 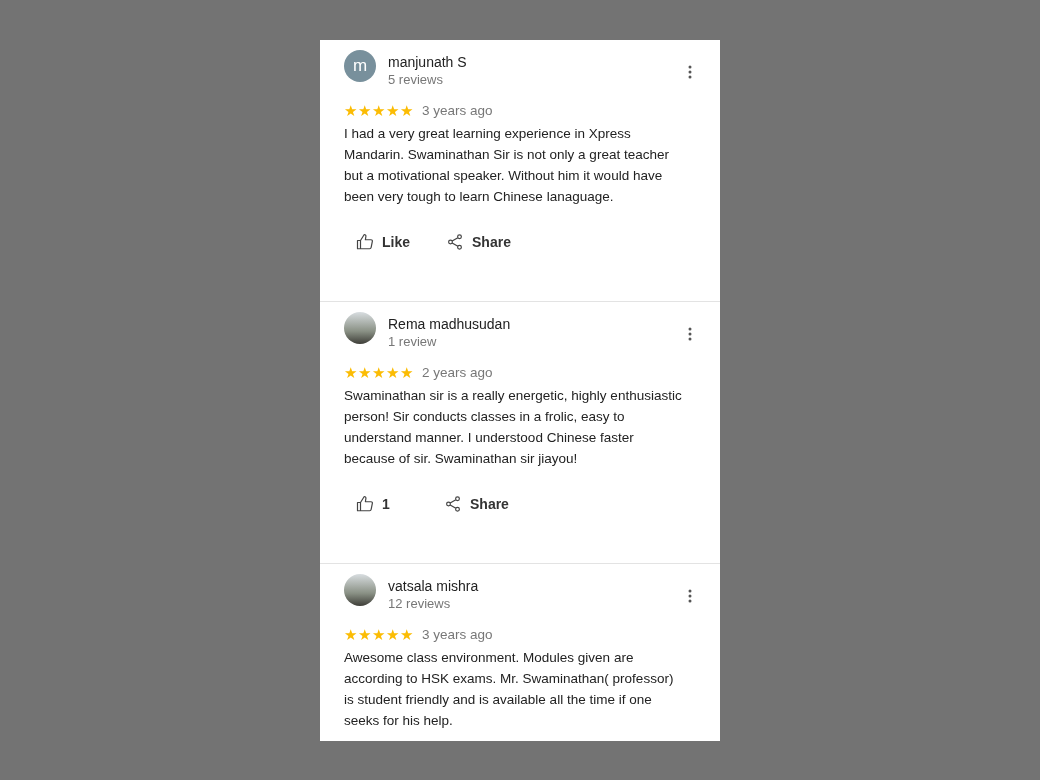 What do you see at coordinates (513, 427) in the screenshot?
I see `review-text: Swaminathan sir is a really energetic, highly enthusiastic person! Sir conducts classes in a frolic, easy to understand manner. I understood Chinese faster because of sir. Swaminathan sir jiayou!` at bounding box center [513, 427].